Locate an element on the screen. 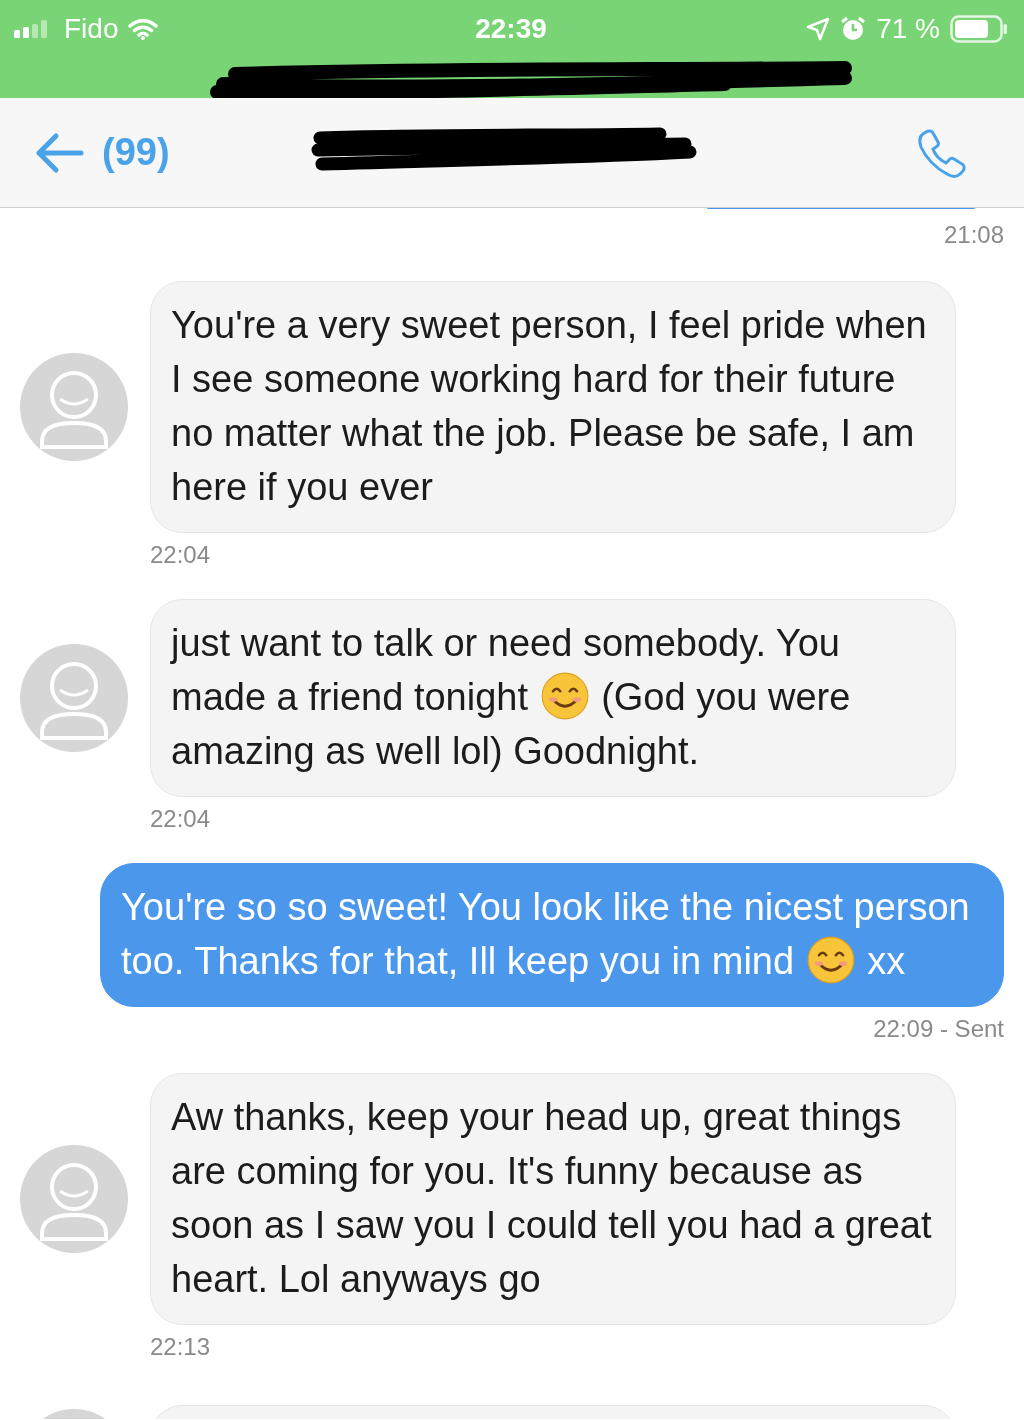  message-text: You're so so sweet! You look like the nicest person too. Thanks for that, Ill keep you in mind xx is located at coordinates (545, 934).